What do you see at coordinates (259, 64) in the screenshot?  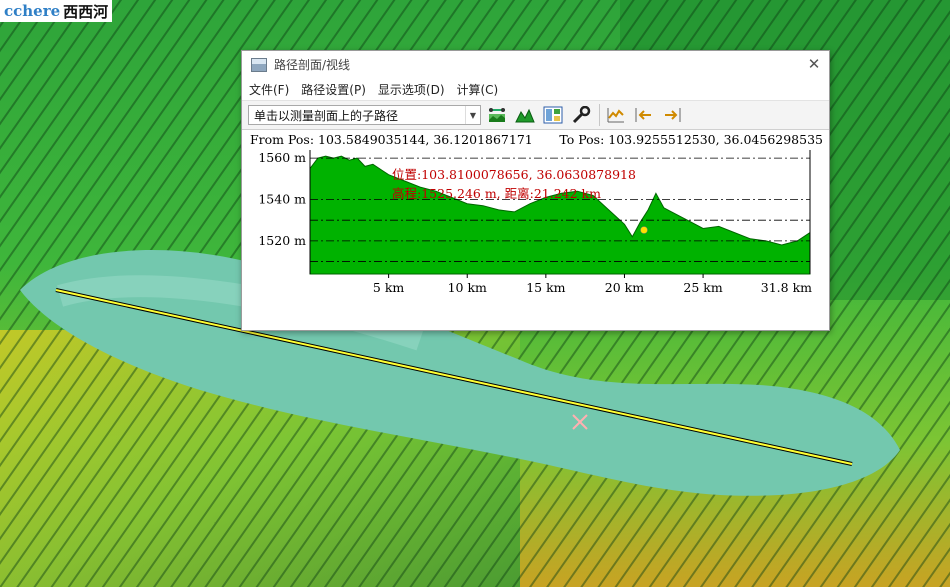 I see `window-app-icon` at bounding box center [259, 64].